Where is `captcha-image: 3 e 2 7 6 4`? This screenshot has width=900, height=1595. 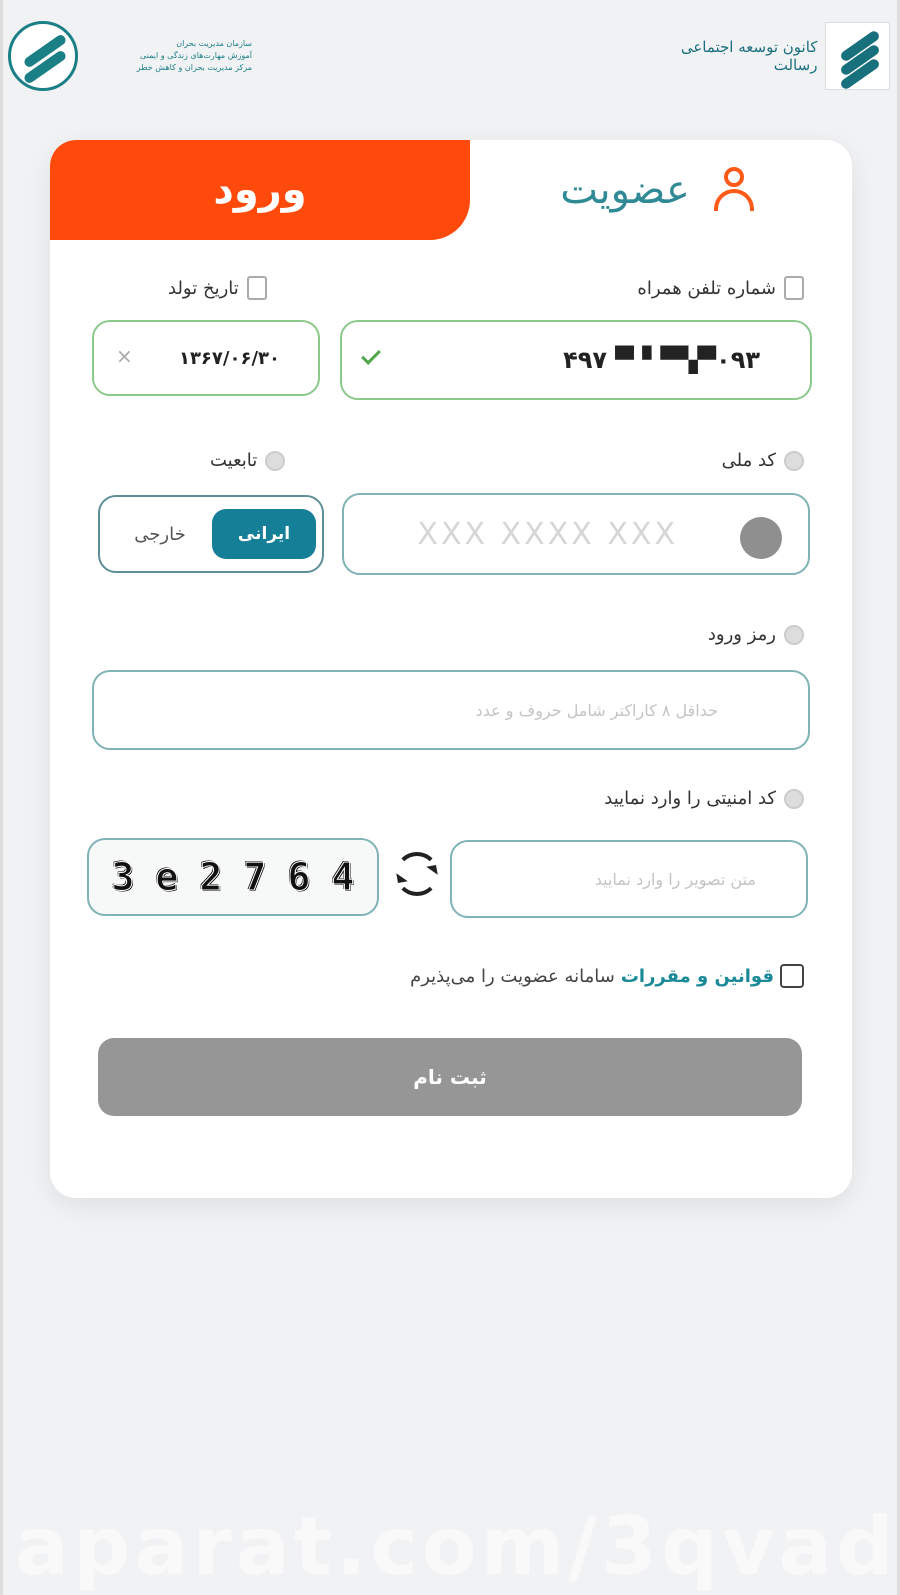
captcha-image: 3 e 2 7 6 4 is located at coordinates (233, 877).